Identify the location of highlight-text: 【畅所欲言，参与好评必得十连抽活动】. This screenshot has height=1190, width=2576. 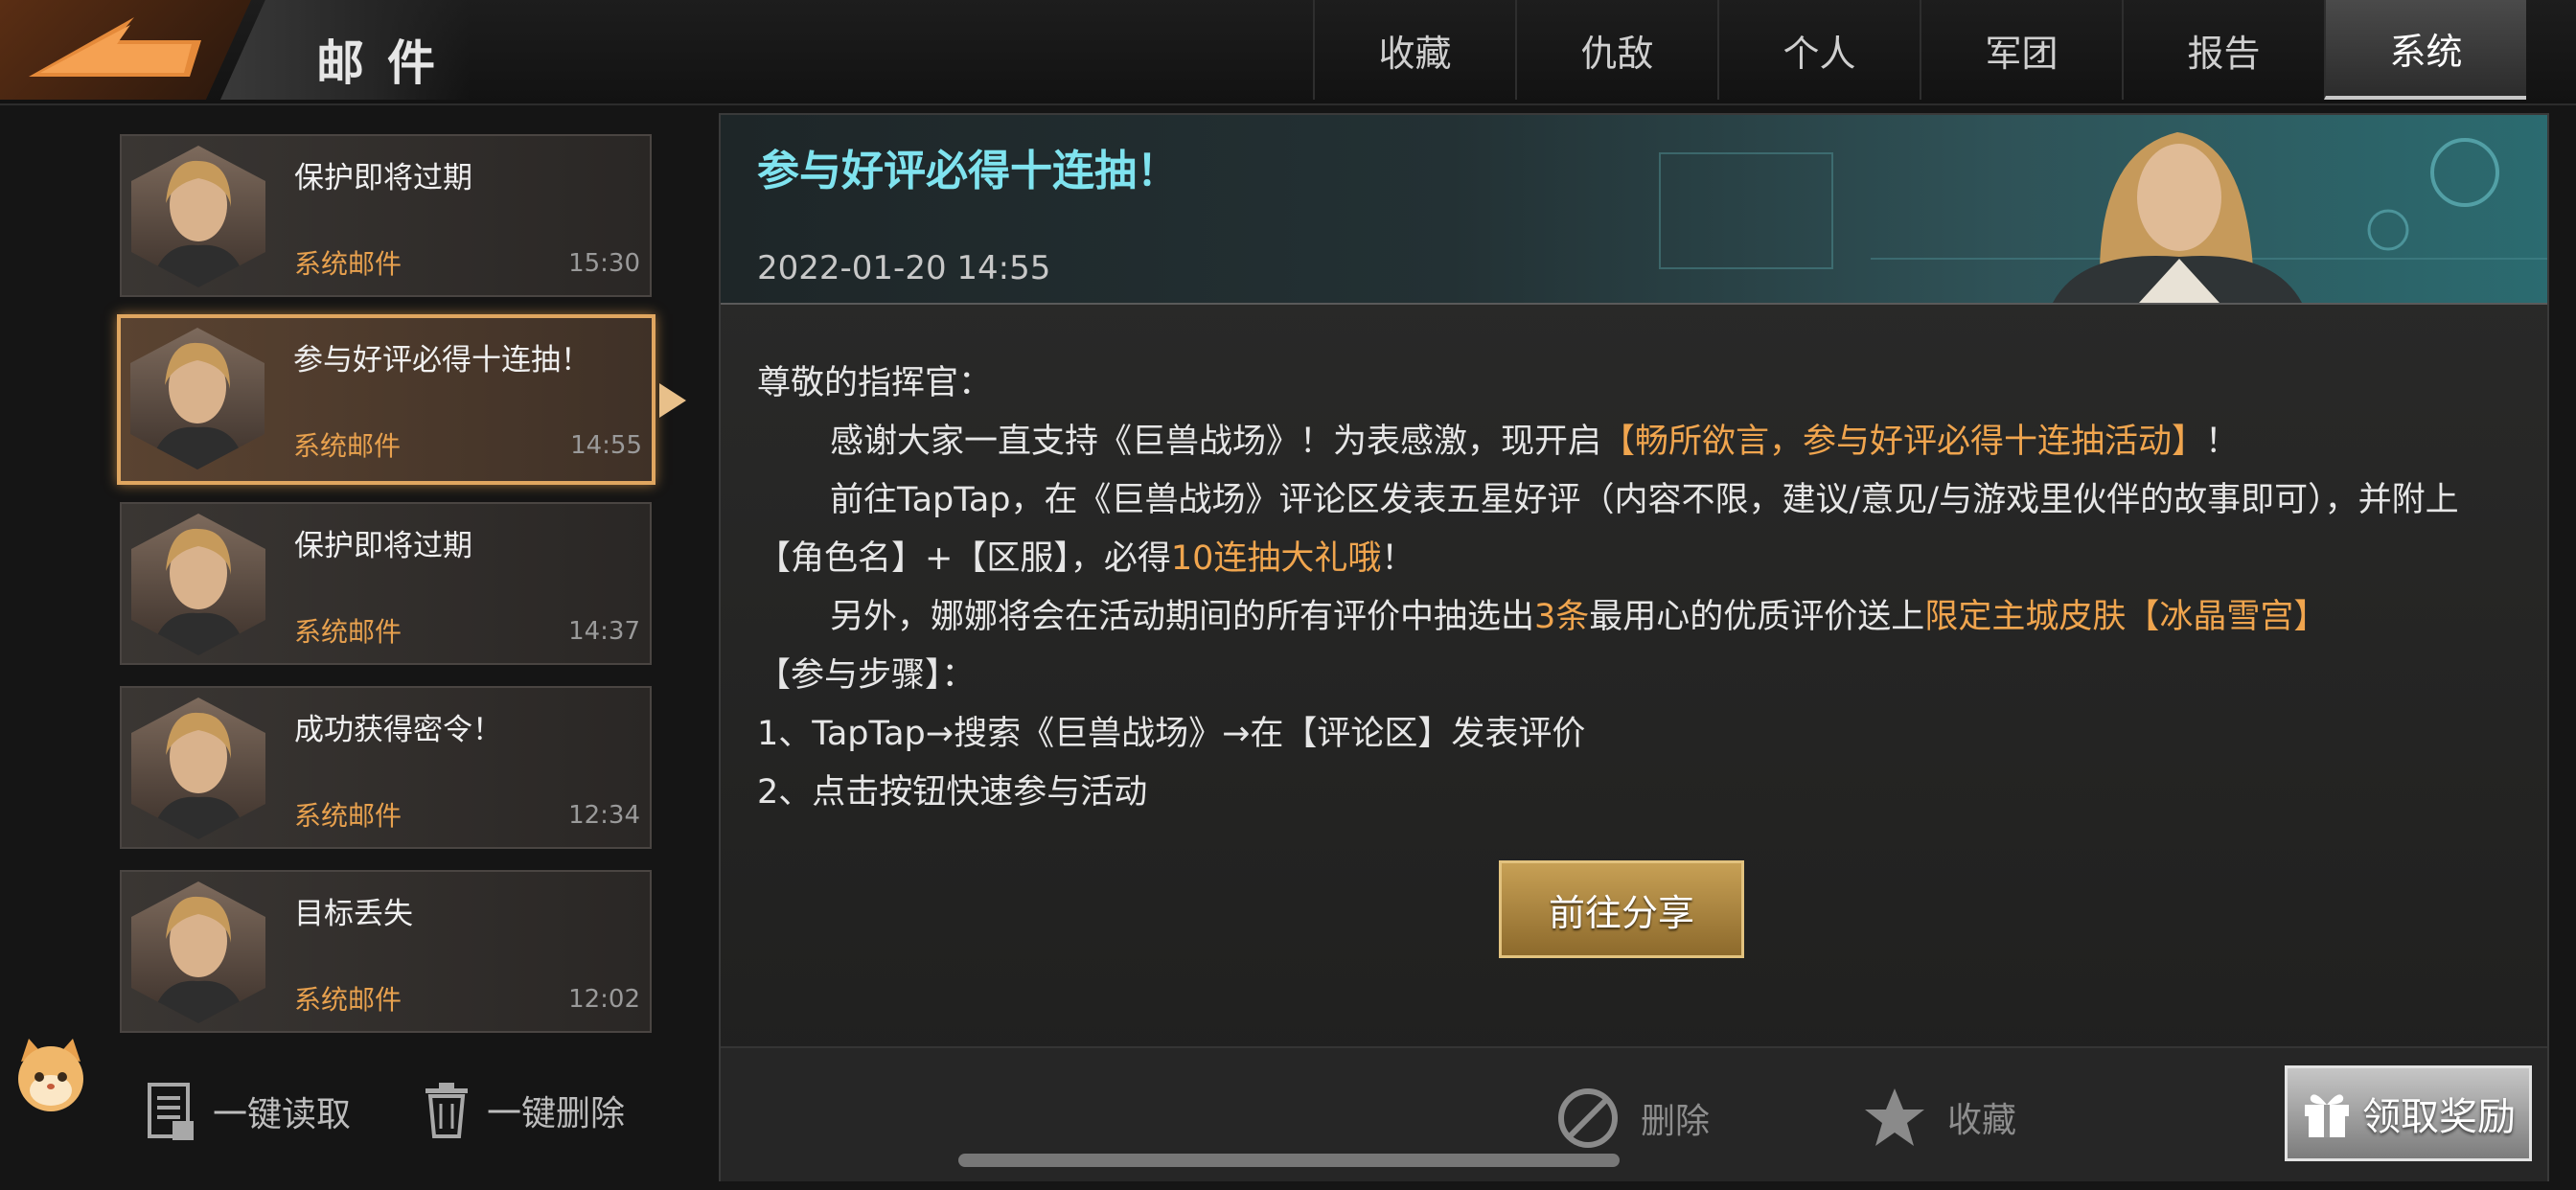
(1903, 442).